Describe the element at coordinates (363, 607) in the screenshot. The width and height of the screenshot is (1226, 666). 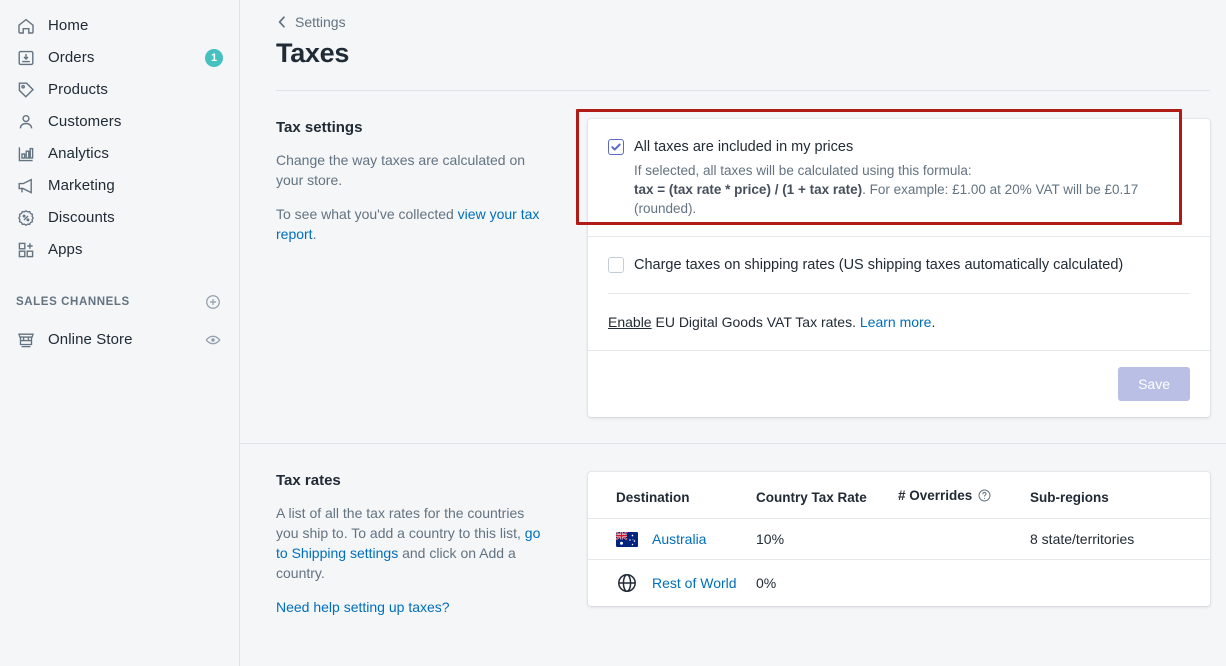
I see `need-help-taxes-link: Need help setting up taxes?` at that location.